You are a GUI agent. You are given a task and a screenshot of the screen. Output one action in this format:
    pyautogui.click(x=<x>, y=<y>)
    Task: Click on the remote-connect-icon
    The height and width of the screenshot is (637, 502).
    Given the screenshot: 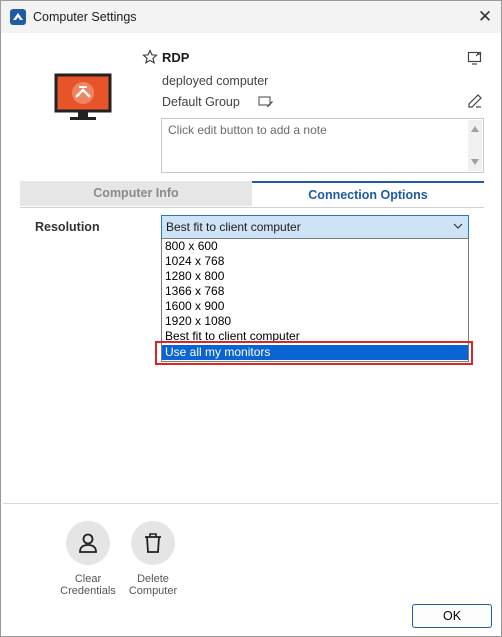 What is the action you would take?
    pyautogui.click(x=475, y=58)
    